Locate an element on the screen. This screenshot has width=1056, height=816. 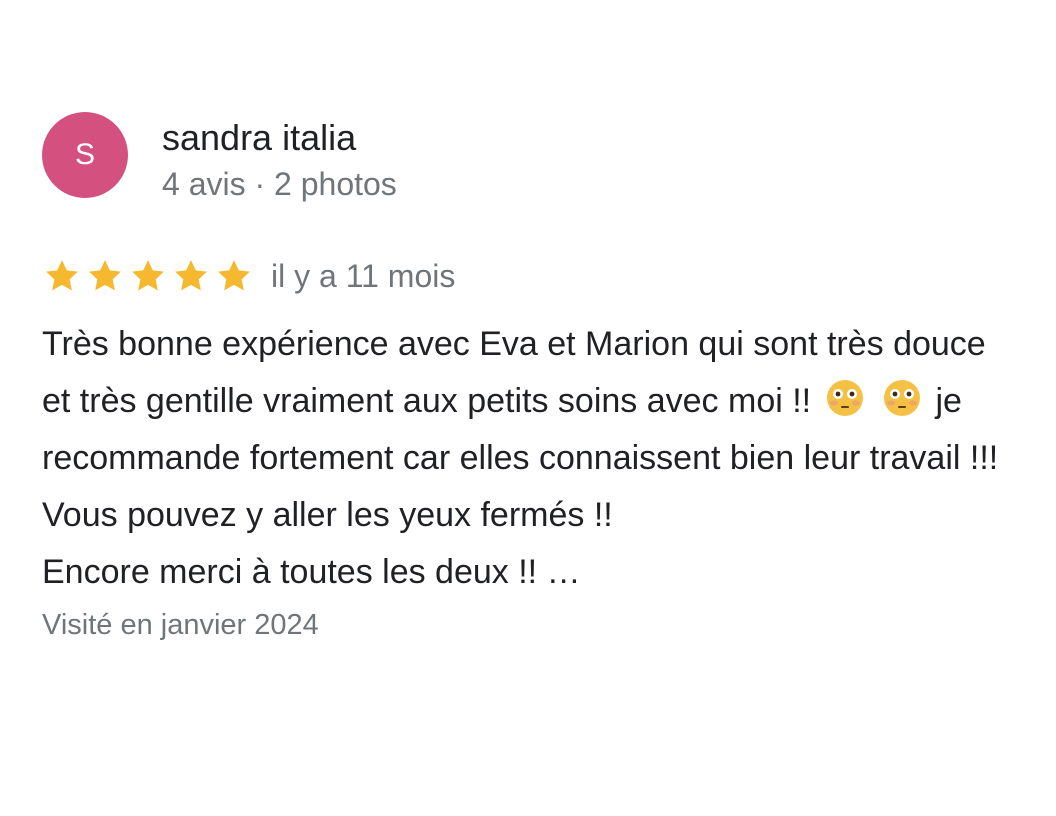
author-meta: 4 avis · 2 photos is located at coordinates (279, 184).